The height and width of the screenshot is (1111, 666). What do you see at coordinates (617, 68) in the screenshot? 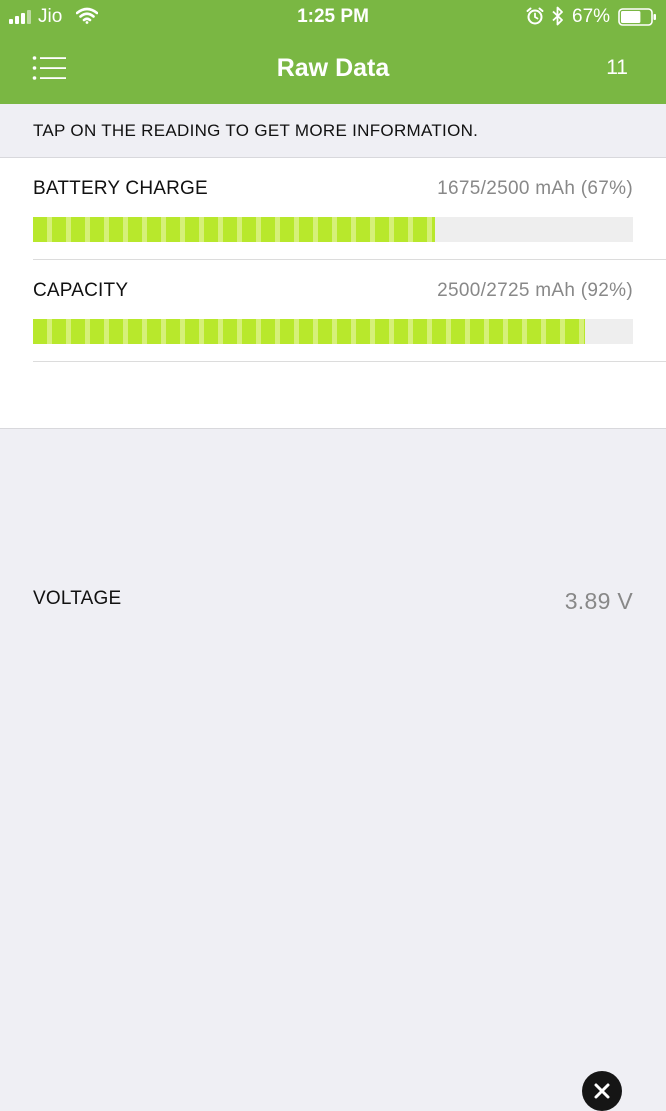
I see `nav-count-button: 11` at bounding box center [617, 68].